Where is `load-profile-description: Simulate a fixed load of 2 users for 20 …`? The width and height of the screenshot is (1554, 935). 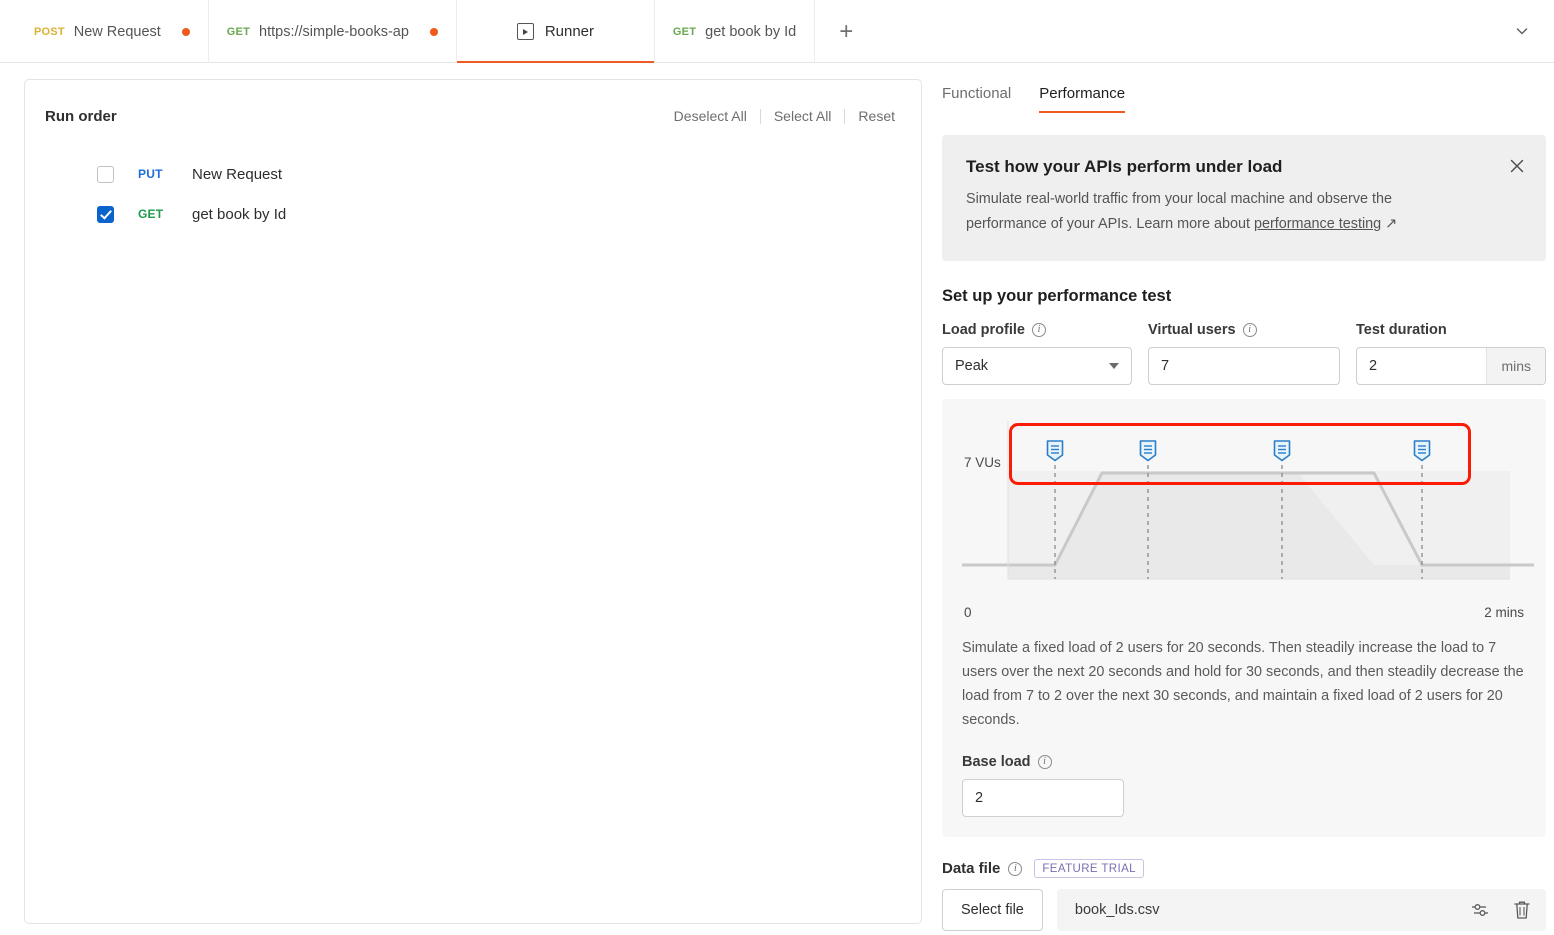 load-profile-description: Simulate a fixed load of 2 users for 20 … is located at coordinates (1243, 684).